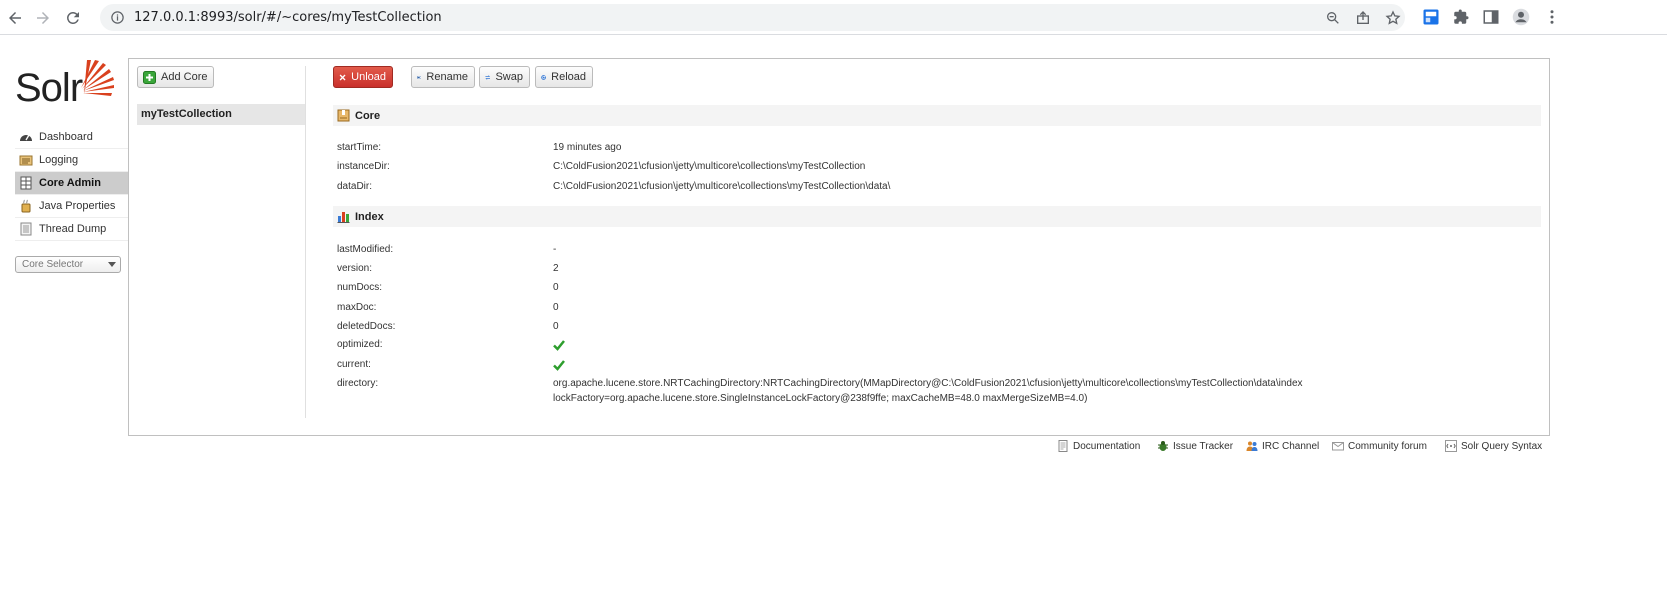 Image resolution: width=1667 pixels, height=591 pixels. I want to click on extension-tab-icon, so click(1431, 17).